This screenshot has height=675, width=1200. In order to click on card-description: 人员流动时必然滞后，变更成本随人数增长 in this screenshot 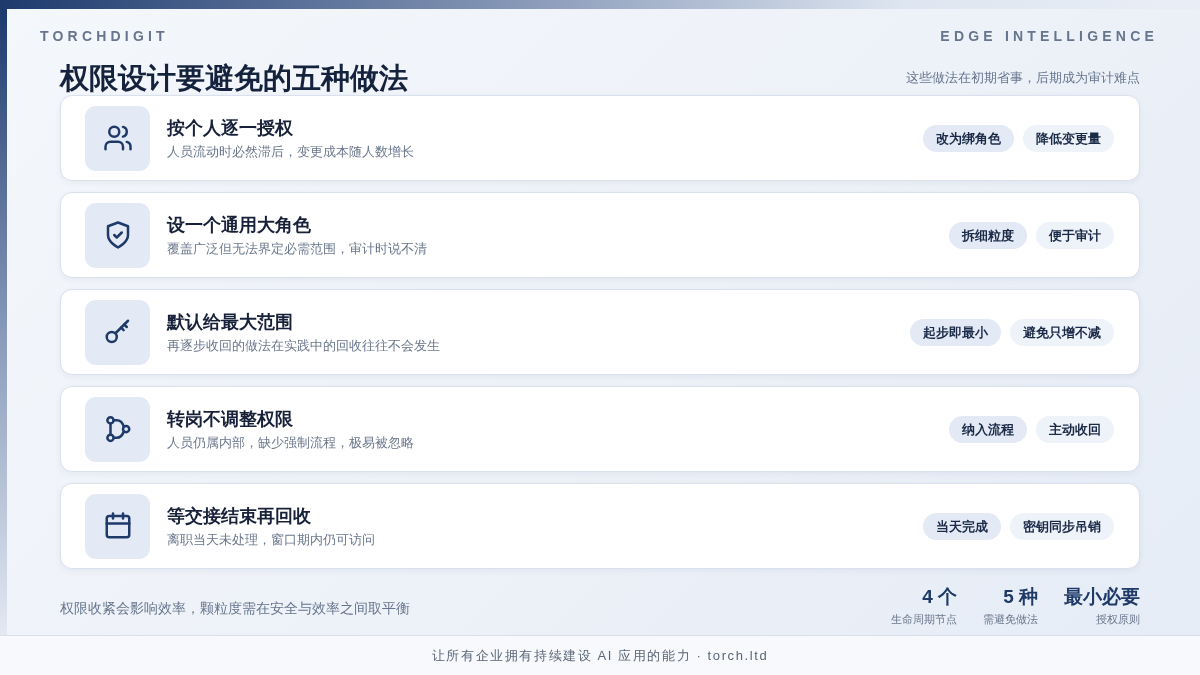, I will do `click(290, 151)`.